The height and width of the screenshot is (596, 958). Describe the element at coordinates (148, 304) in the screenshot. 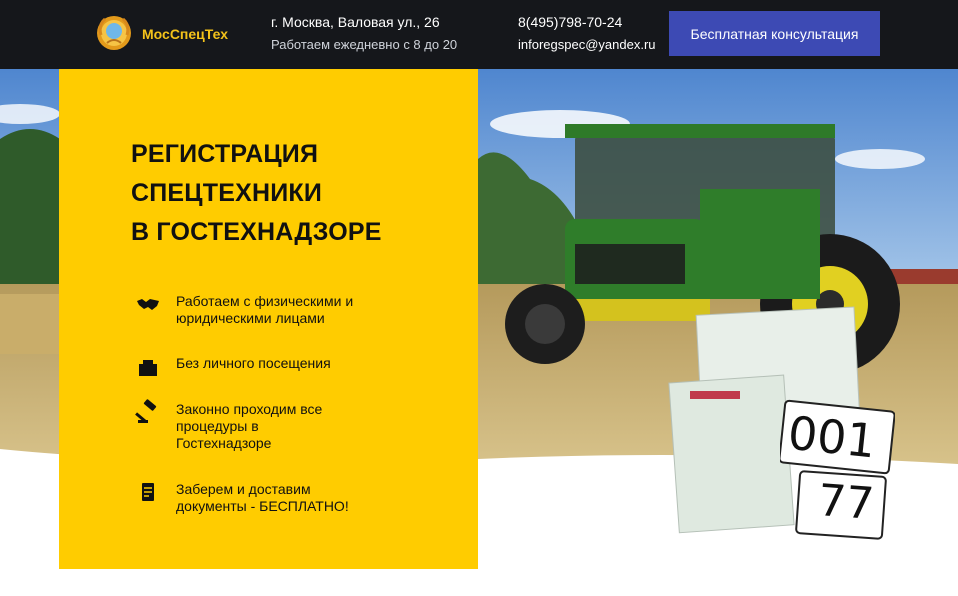

I see `handshake-icon` at that location.